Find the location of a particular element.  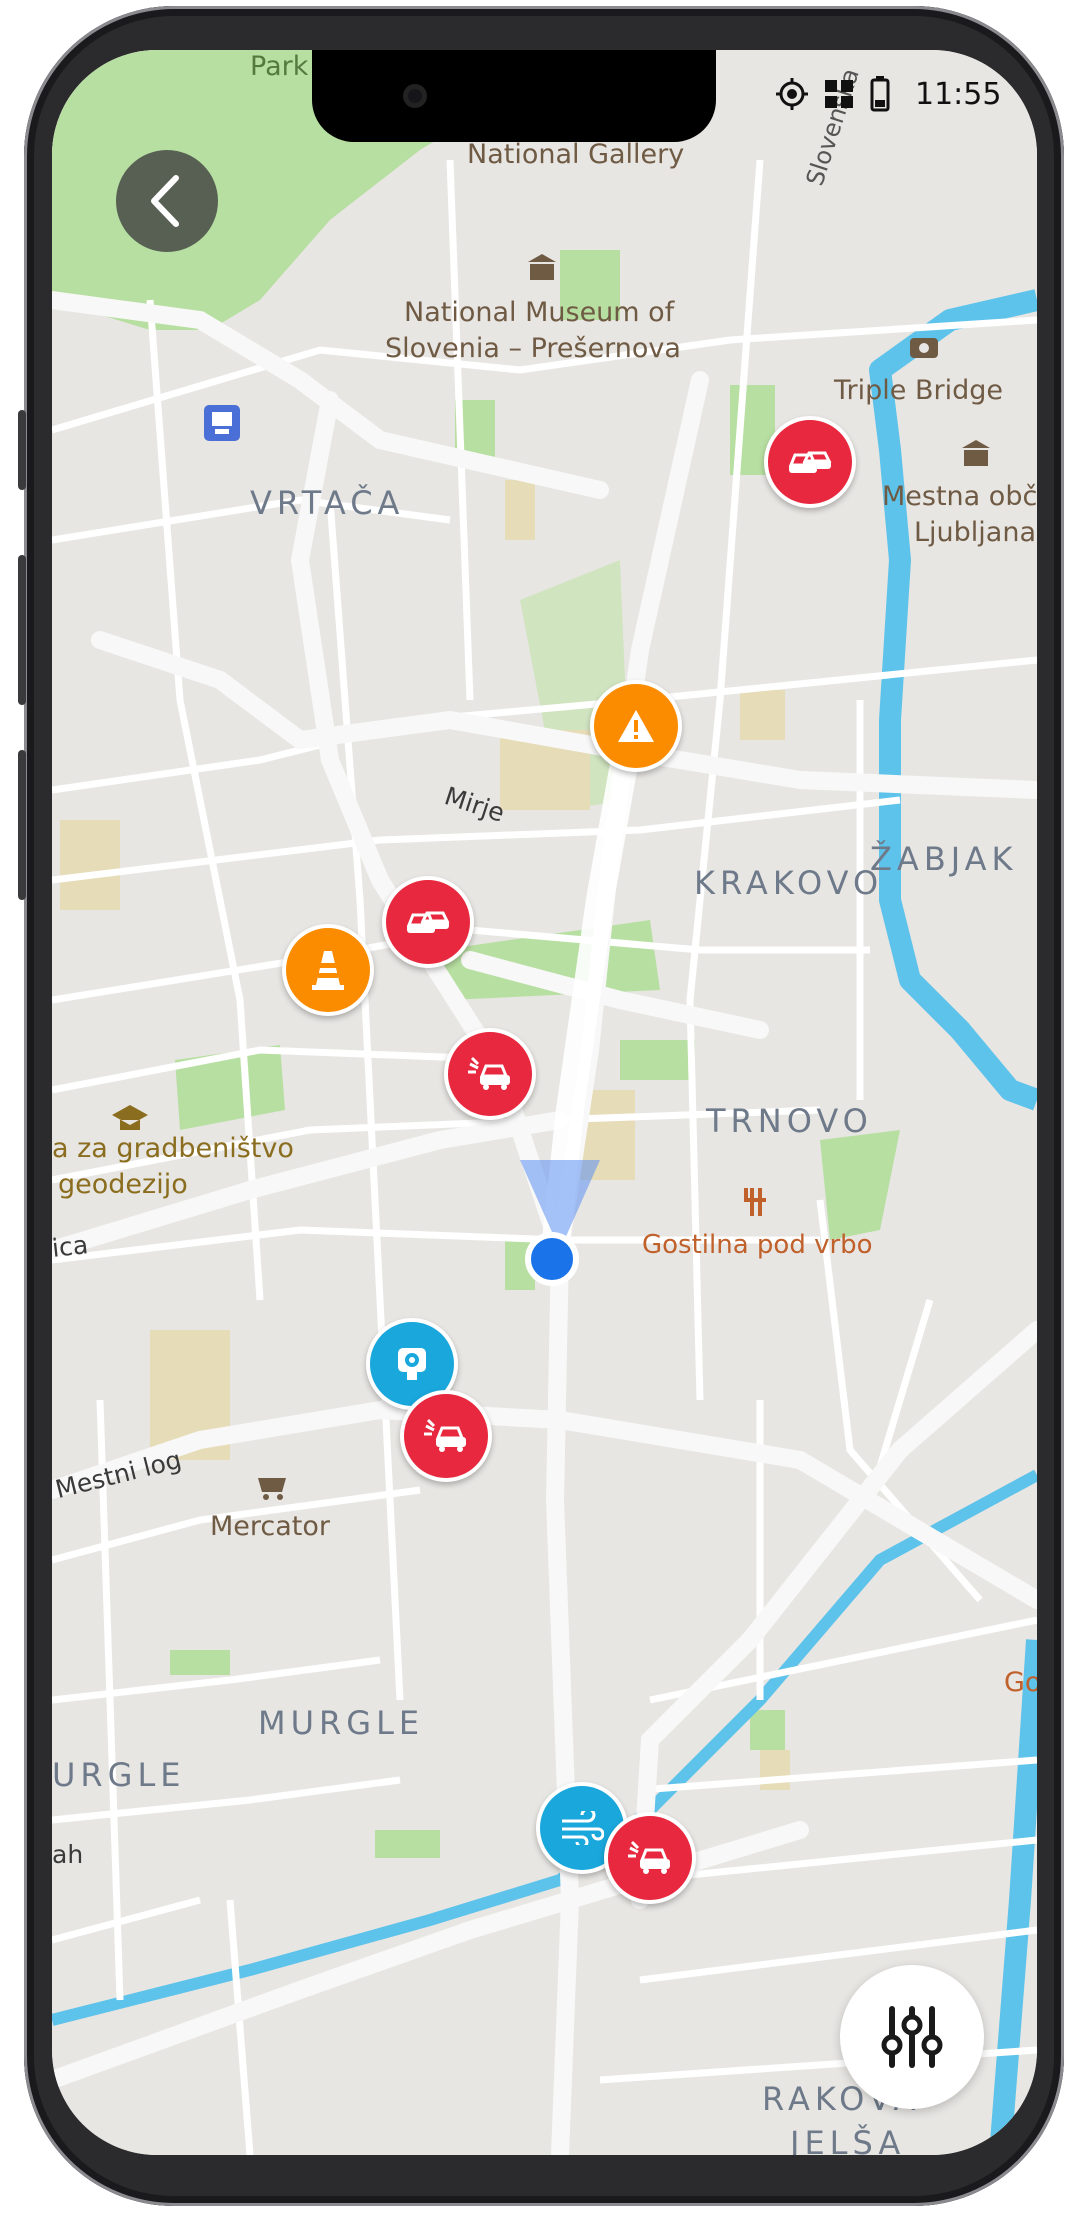

silent-switch is located at coordinates (22, 450).